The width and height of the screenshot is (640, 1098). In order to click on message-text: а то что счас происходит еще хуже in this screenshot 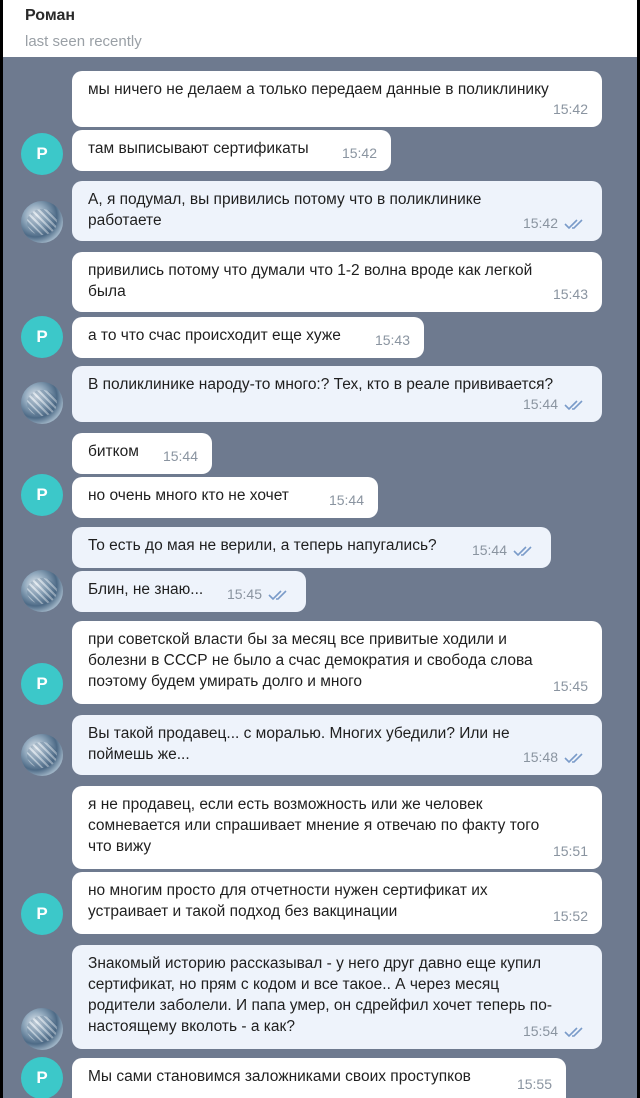, I will do `click(214, 335)`.